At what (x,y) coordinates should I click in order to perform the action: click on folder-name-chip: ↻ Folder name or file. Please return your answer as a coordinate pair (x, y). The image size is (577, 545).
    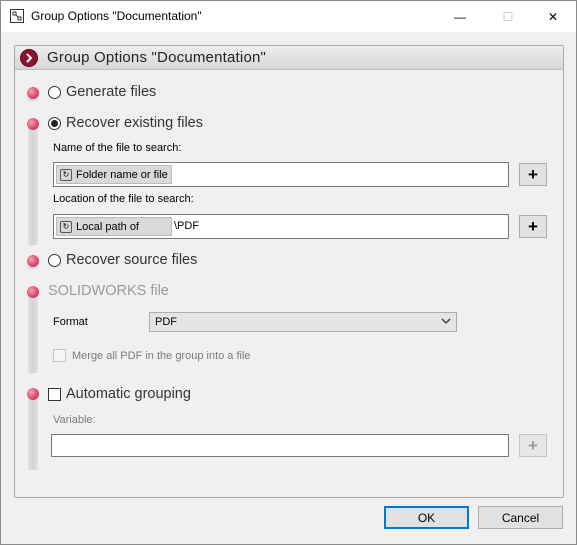
    Looking at the image, I should click on (114, 174).